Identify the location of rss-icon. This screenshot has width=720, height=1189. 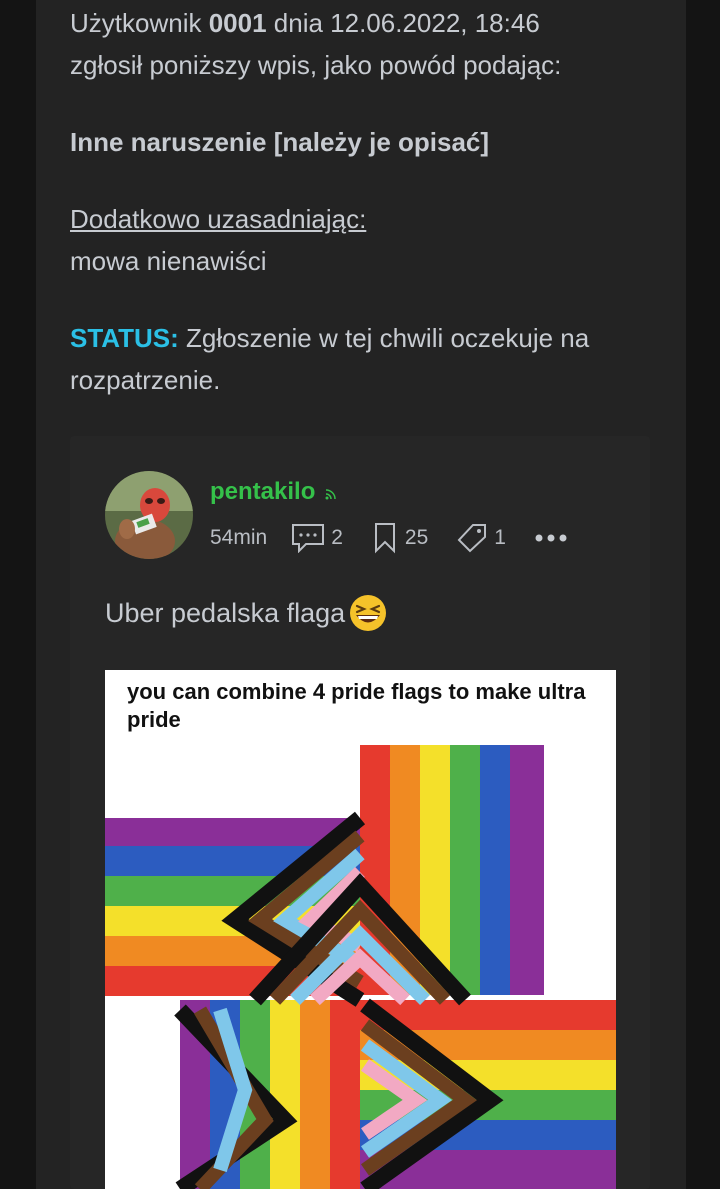
(330, 494).